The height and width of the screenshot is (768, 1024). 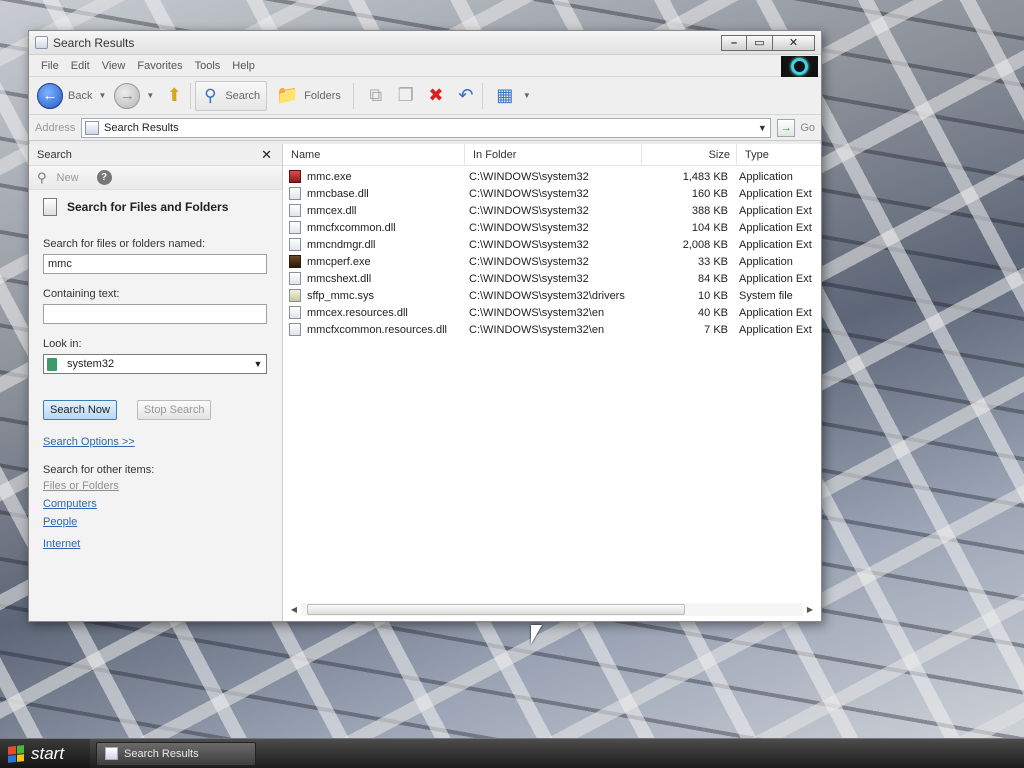 What do you see at coordinates (705, 244) in the screenshot?
I see `file-size: 2,008 KB` at bounding box center [705, 244].